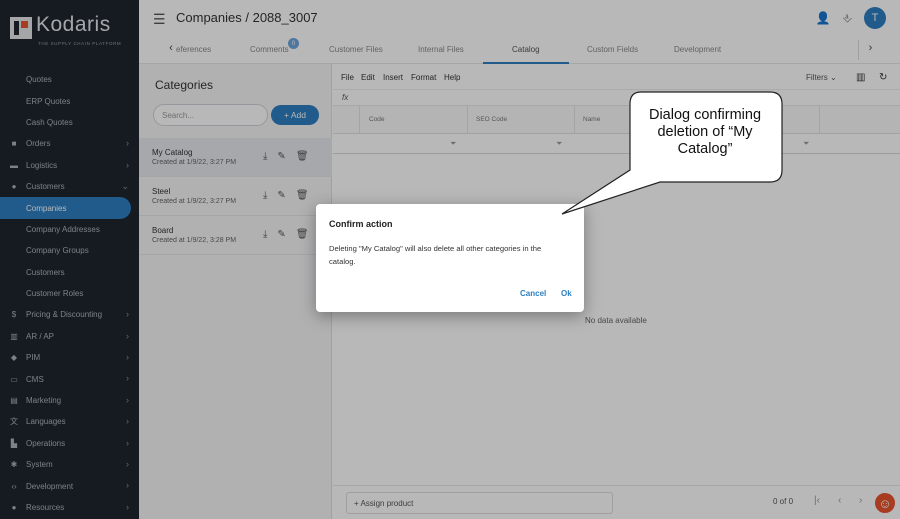 The height and width of the screenshot is (519, 900). Describe the element at coordinates (705, 115) in the screenshot. I see `callout-line: Dialog confirming` at that location.